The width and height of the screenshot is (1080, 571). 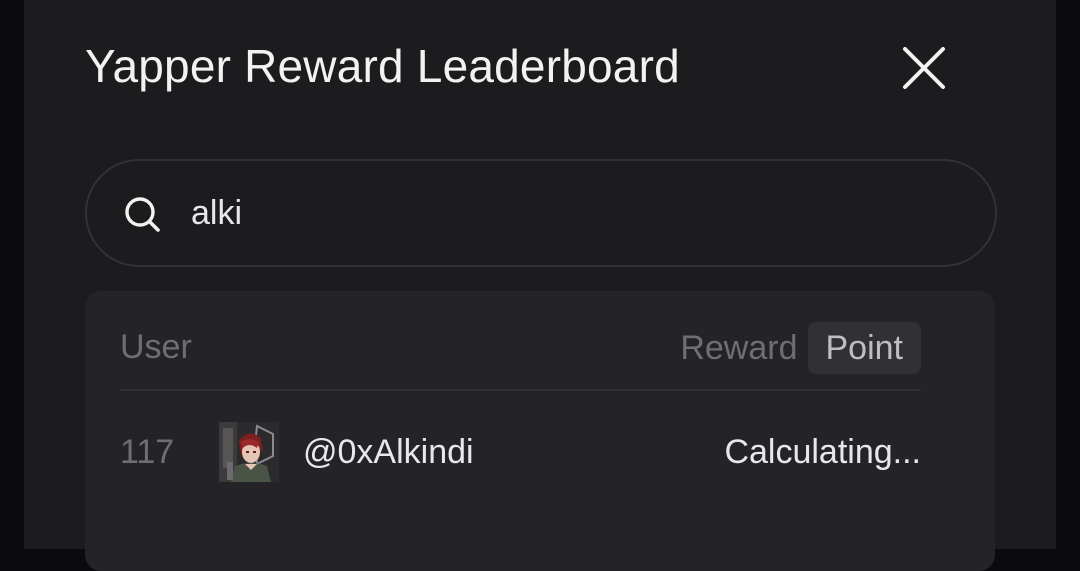 I want to click on row-username: @0xAlkindi, so click(x=388, y=452).